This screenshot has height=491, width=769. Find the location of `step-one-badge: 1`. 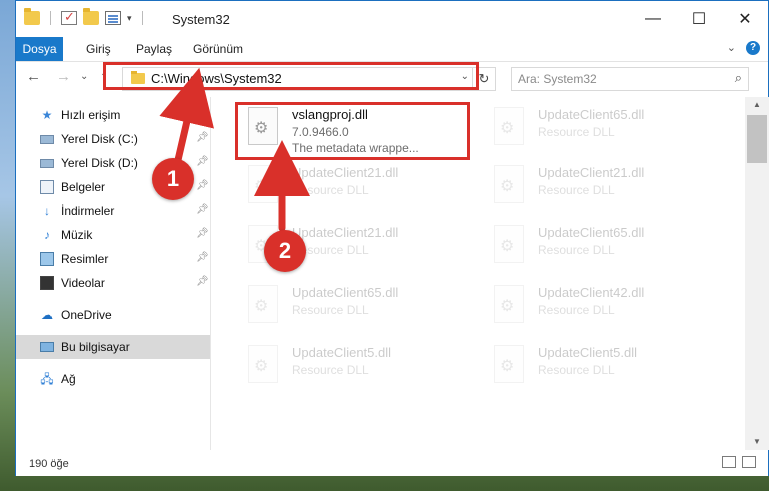

step-one-badge: 1 is located at coordinates (173, 179).